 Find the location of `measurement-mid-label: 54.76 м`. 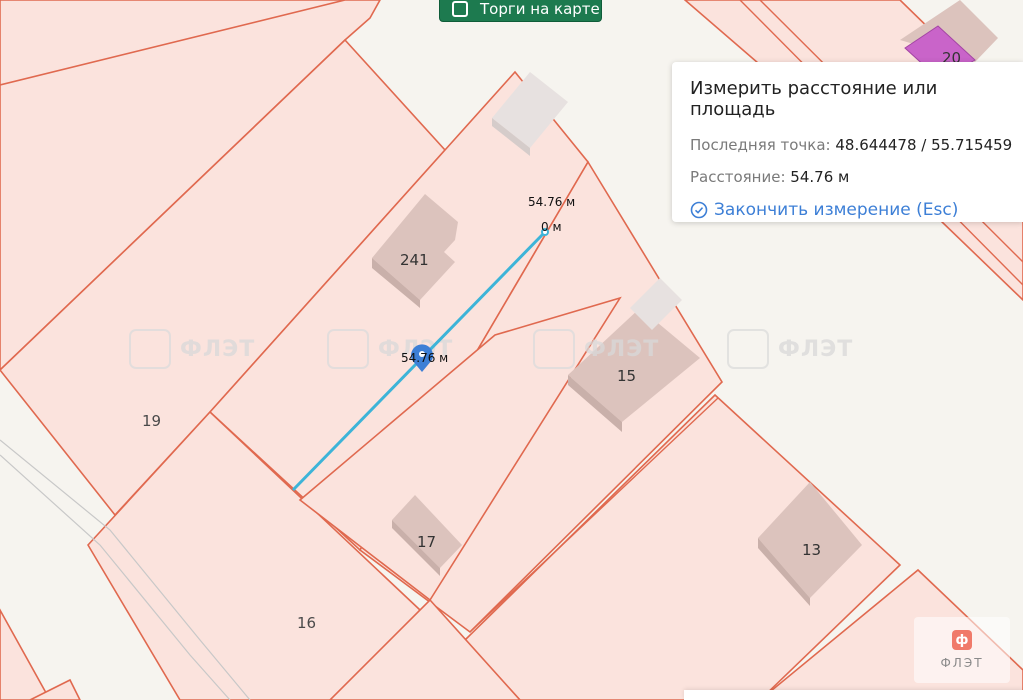

measurement-mid-label: 54.76 м is located at coordinates (424, 358).